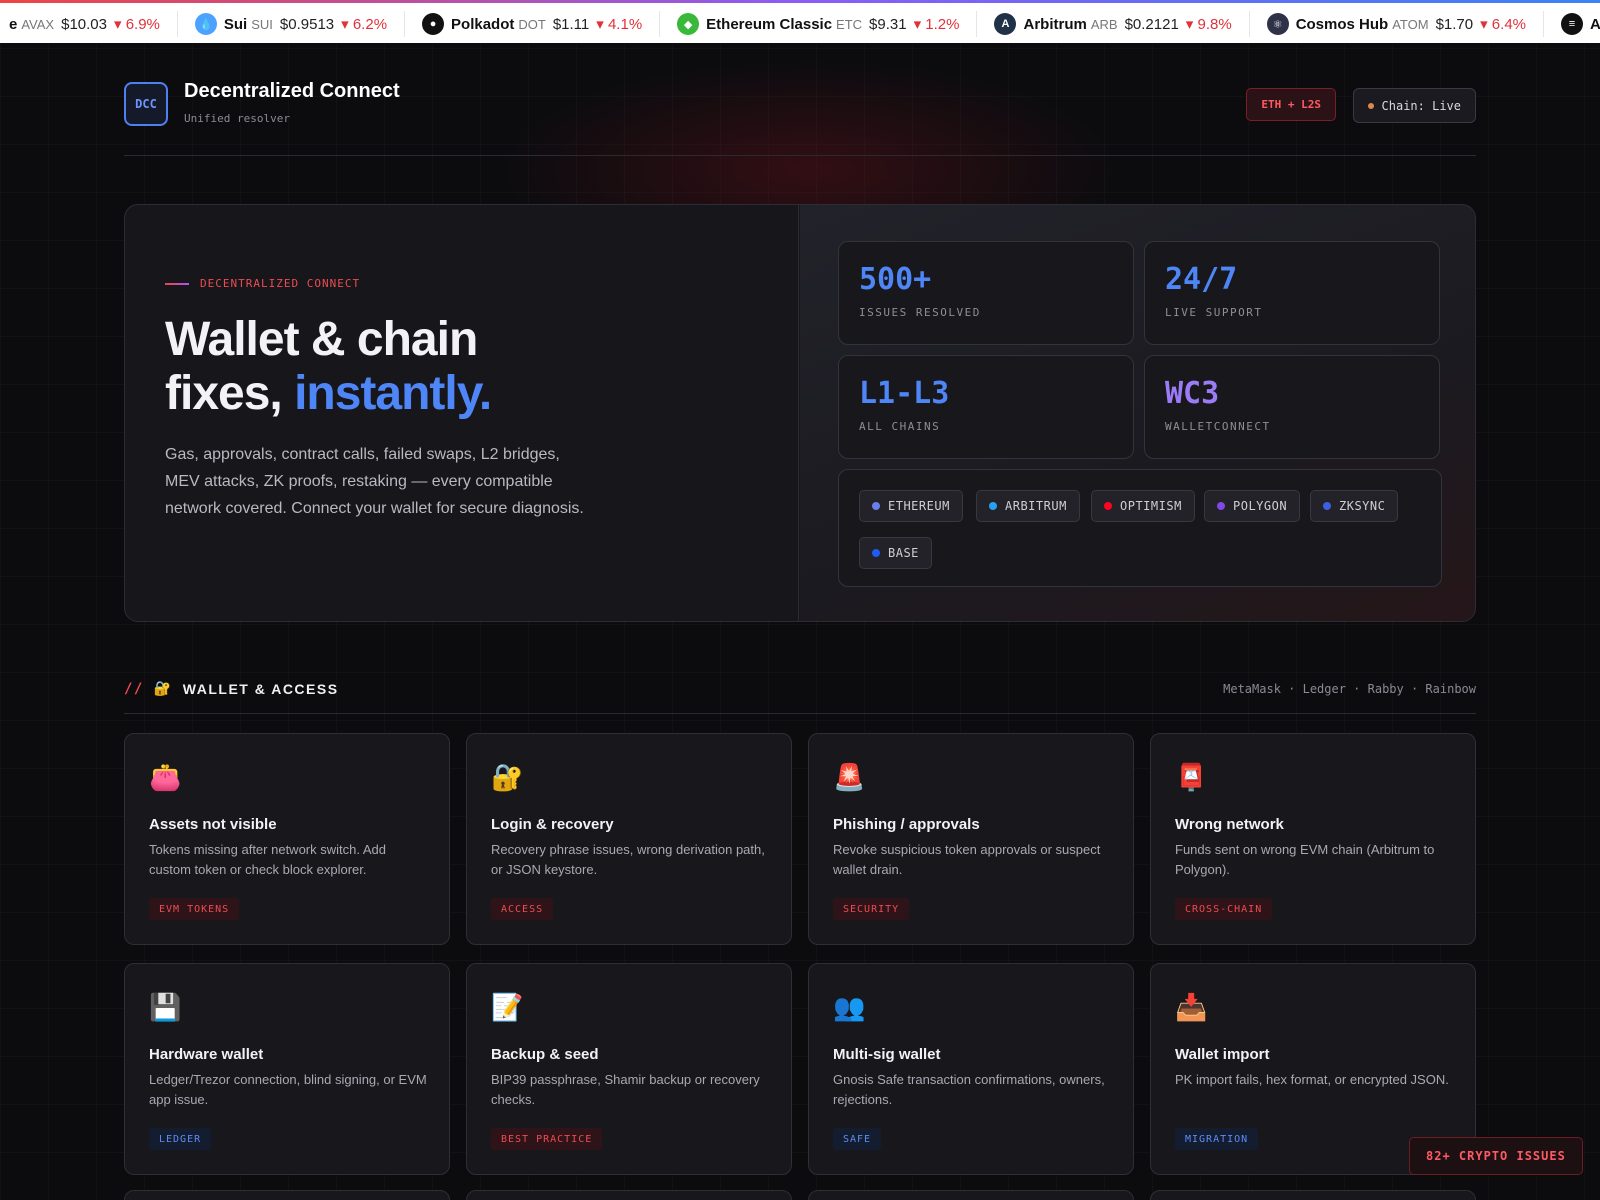  What do you see at coordinates (1191, 1007) in the screenshot?
I see `card-icon: 📥` at bounding box center [1191, 1007].